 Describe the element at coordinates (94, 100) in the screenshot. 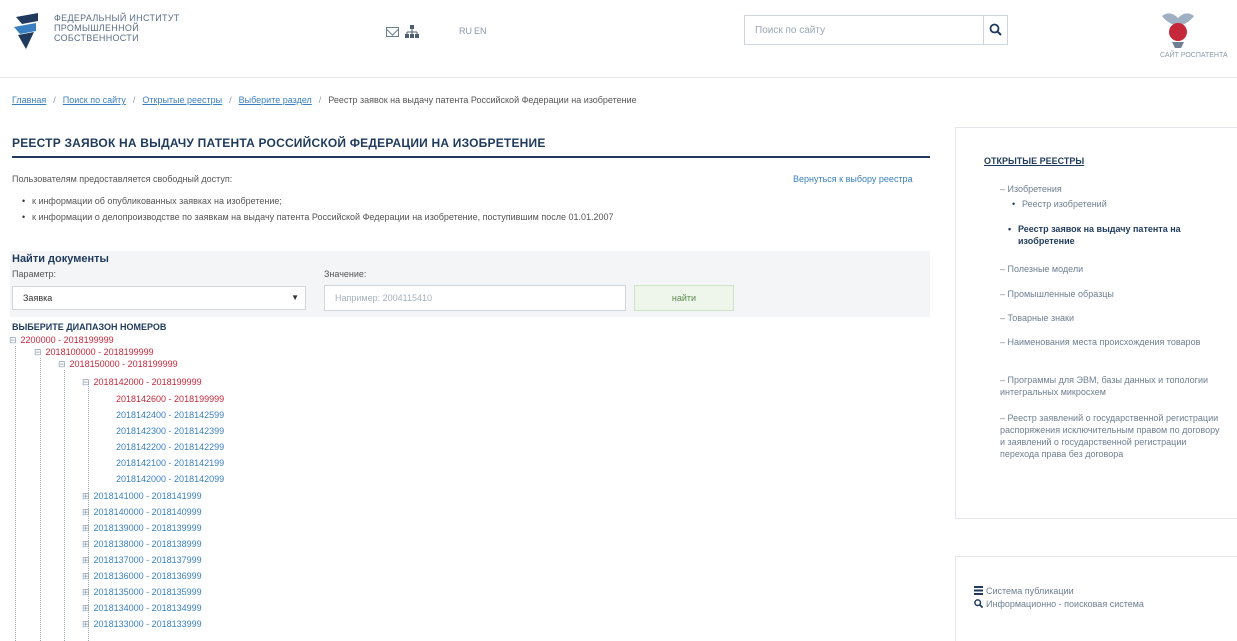

I see `breadcrumb-site-search: Поиск по сайту` at that location.